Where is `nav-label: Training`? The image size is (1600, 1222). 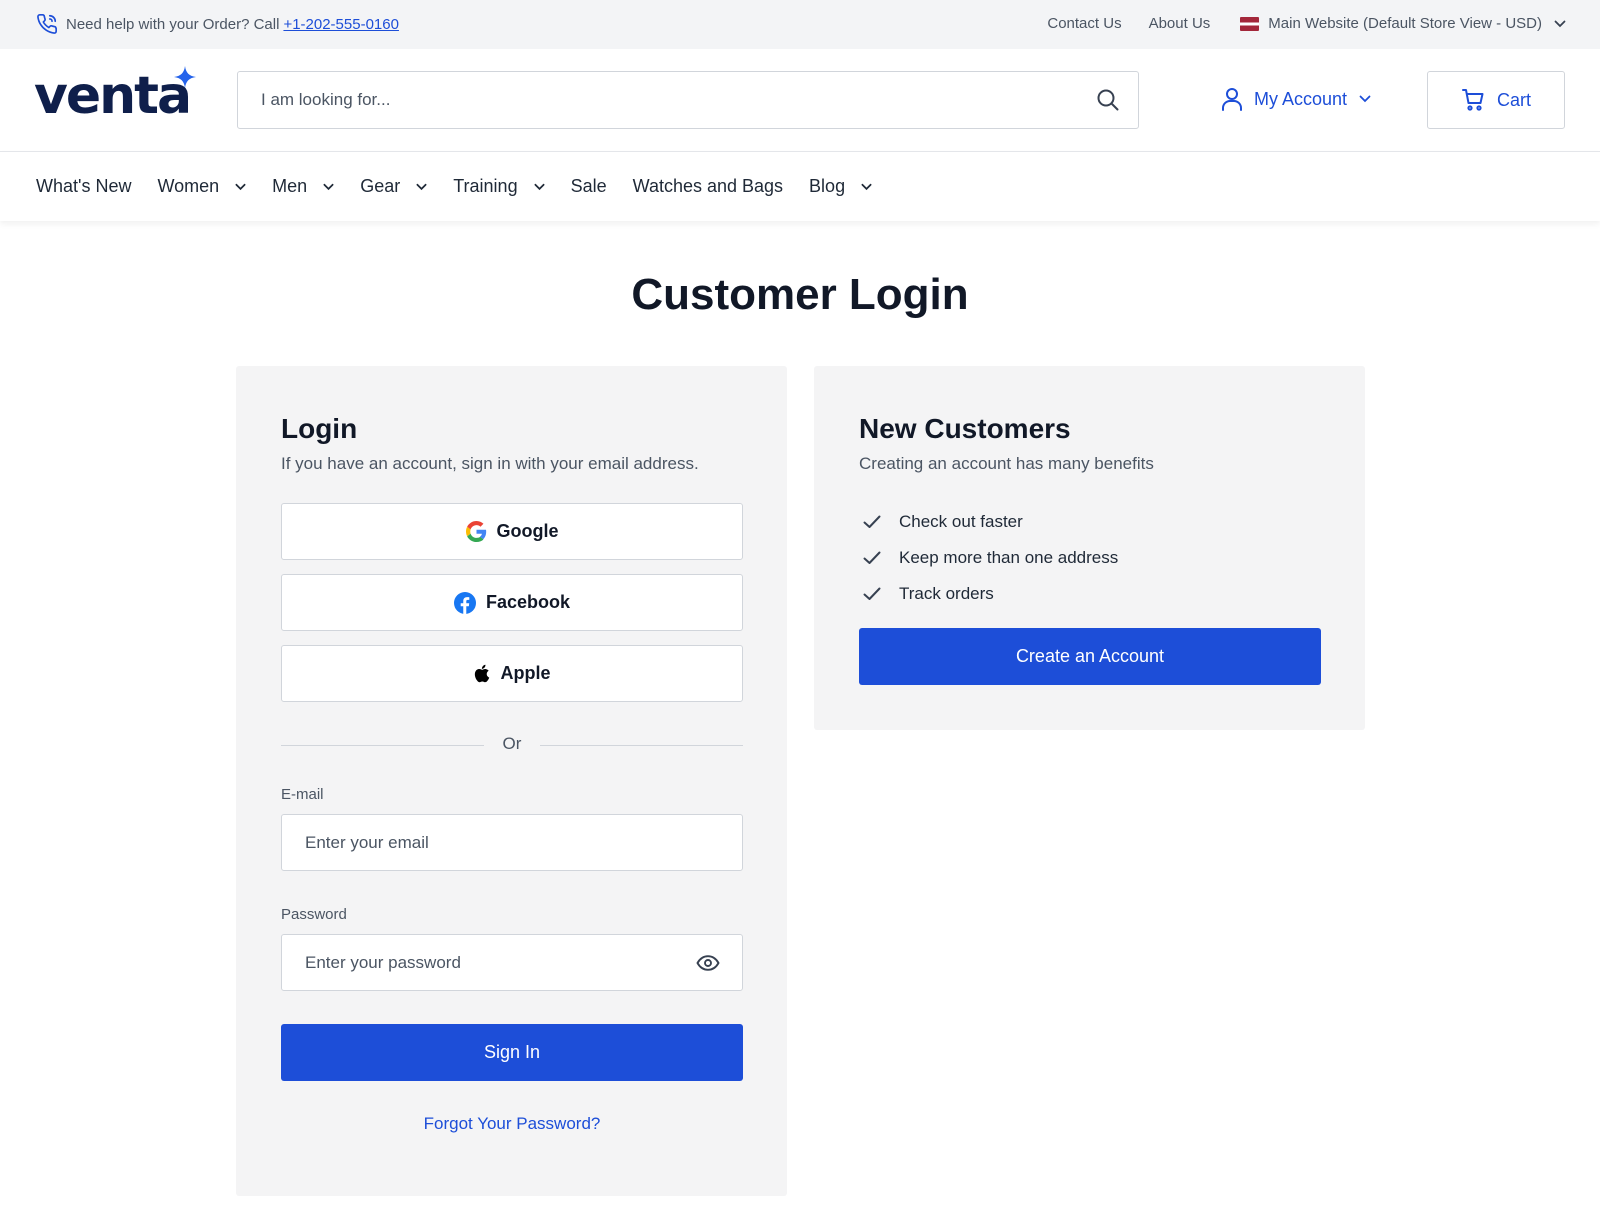 nav-label: Training is located at coordinates (485, 186).